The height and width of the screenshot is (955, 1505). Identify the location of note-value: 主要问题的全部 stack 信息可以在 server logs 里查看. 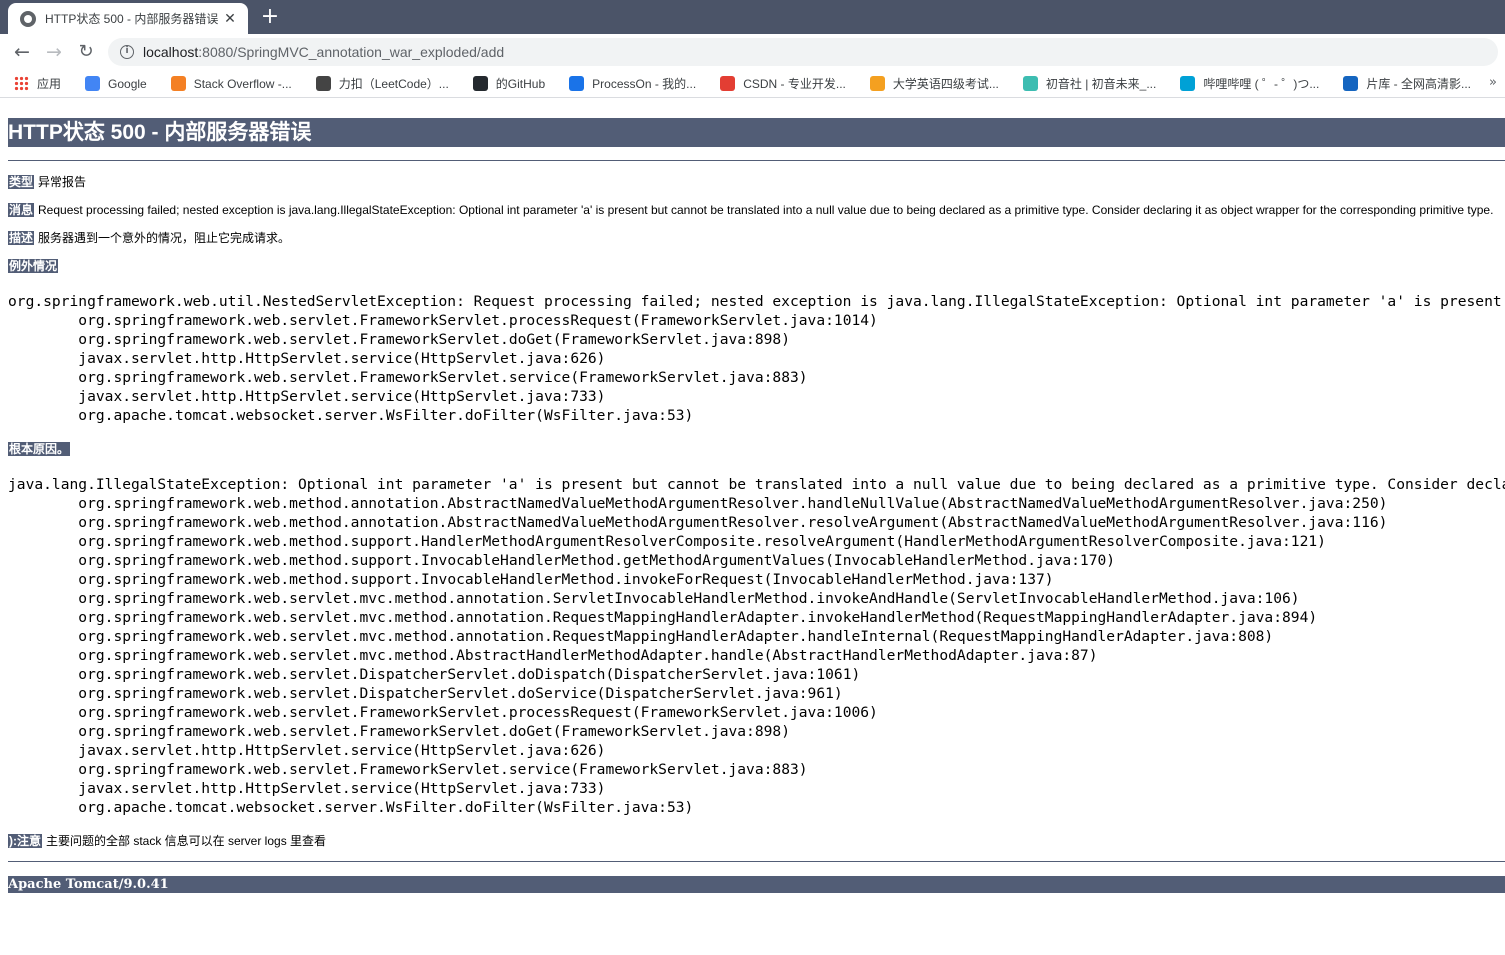
(186, 841).